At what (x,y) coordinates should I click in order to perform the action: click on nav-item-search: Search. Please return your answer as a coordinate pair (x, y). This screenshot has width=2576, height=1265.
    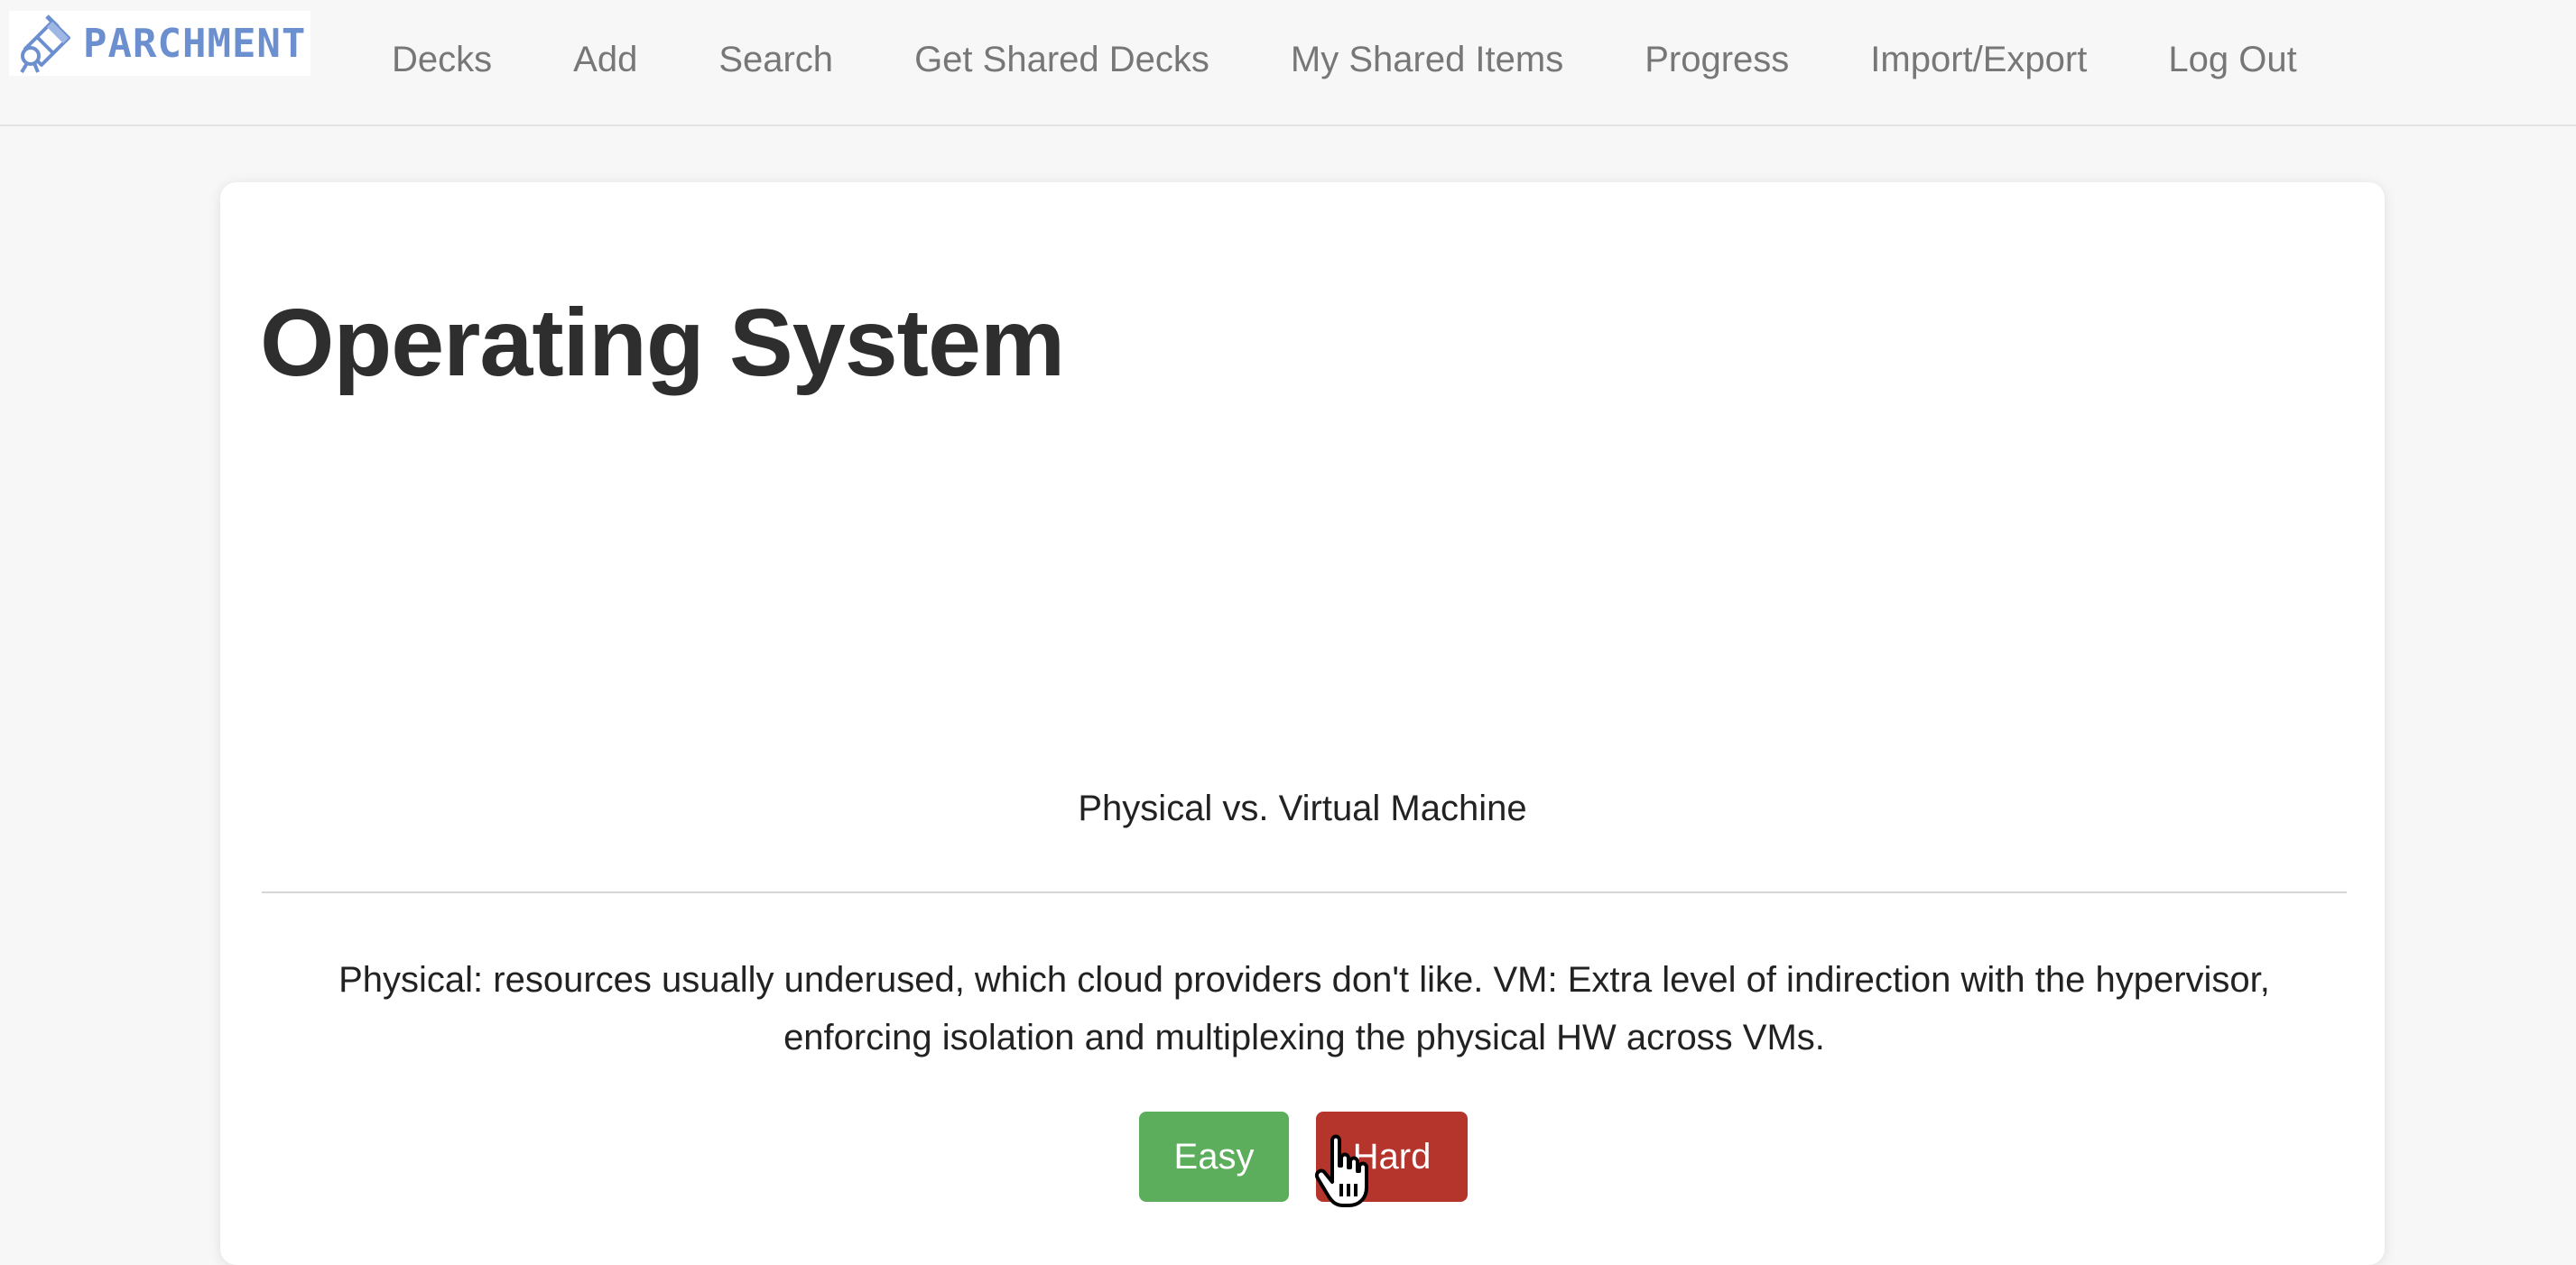
    Looking at the image, I should click on (775, 60).